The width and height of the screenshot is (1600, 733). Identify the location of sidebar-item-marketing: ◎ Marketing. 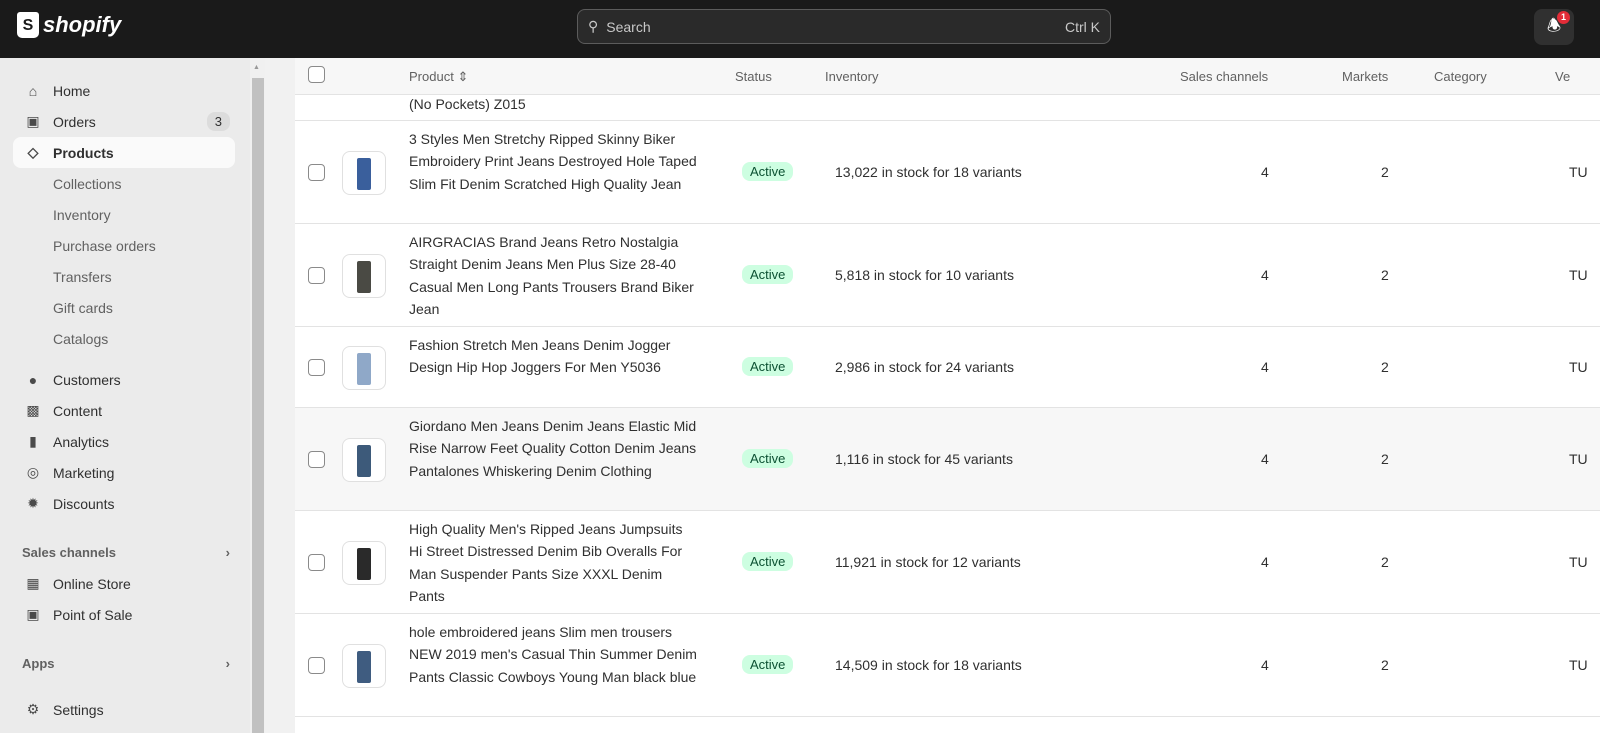
(124, 472).